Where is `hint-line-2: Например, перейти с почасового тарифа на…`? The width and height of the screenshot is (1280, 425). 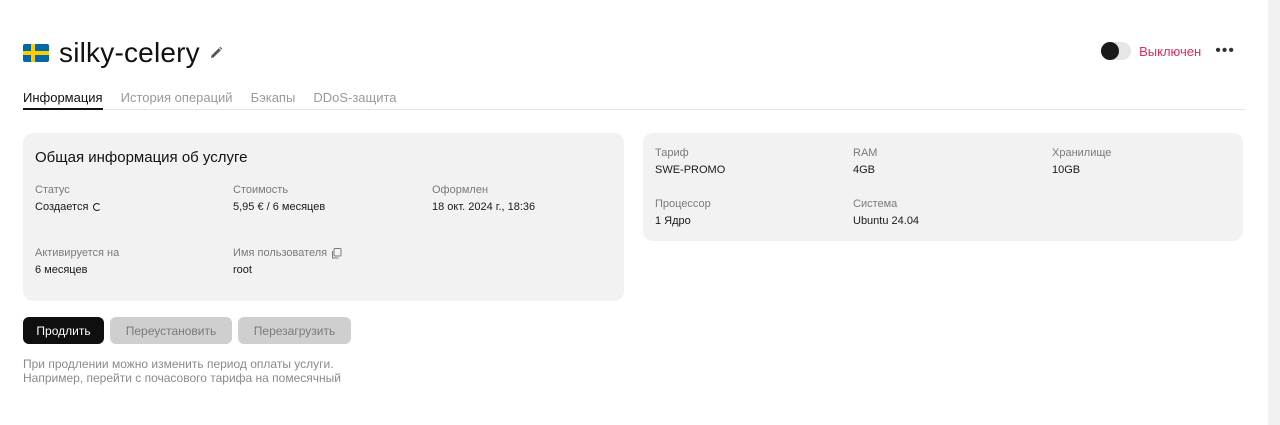
hint-line-2: Например, перейти с почасового тарифа на… is located at coordinates (182, 378).